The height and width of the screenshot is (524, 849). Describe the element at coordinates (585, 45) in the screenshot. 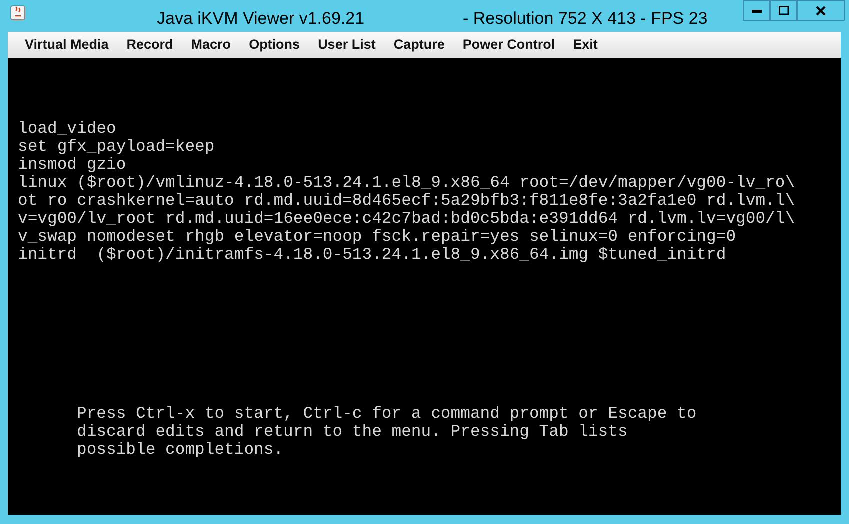

I see `menu-item: Exit` at that location.